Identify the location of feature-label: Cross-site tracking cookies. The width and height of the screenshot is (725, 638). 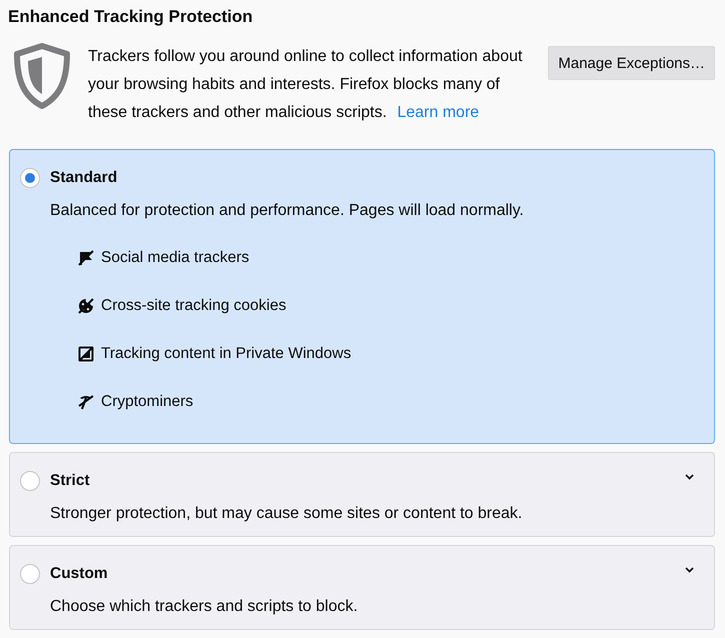
(193, 306).